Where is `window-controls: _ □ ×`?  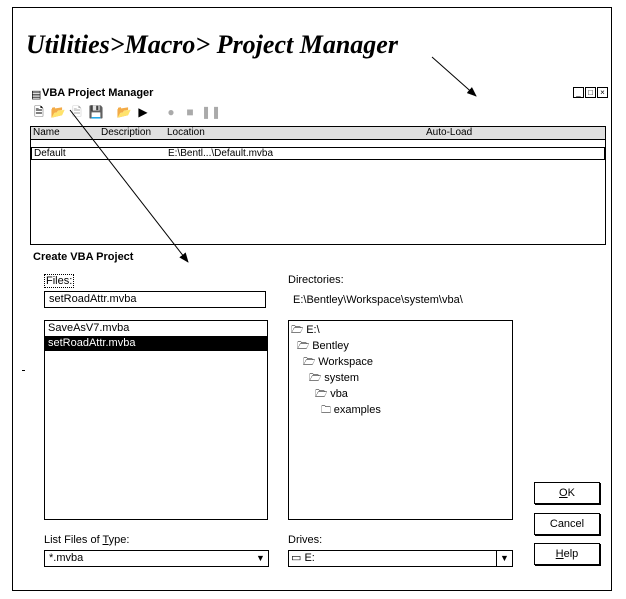
window-controls: _ □ × is located at coordinates (590, 92).